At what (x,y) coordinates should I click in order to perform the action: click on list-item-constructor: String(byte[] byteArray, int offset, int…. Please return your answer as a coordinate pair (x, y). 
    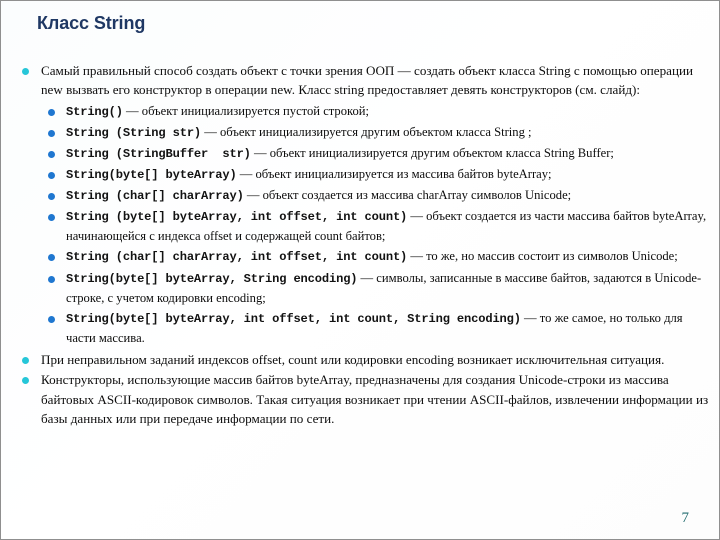
    Looking at the image, I should click on (376, 328).